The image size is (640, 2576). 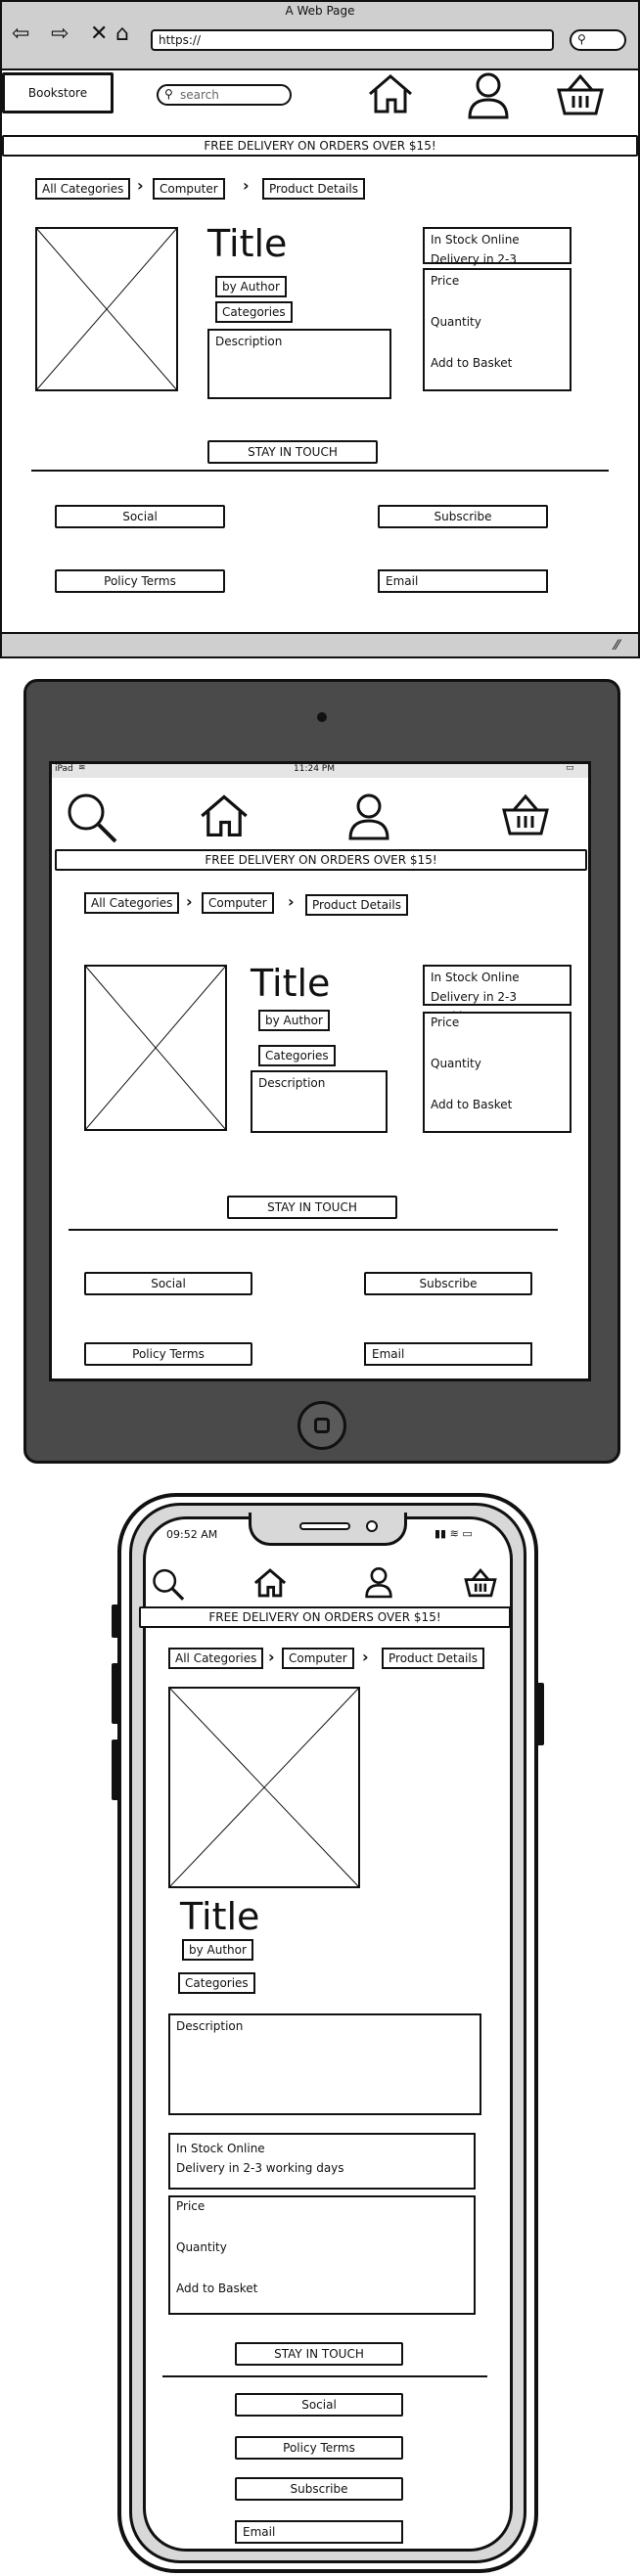 What do you see at coordinates (540, 1714) in the screenshot?
I see `phone-power-button` at bounding box center [540, 1714].